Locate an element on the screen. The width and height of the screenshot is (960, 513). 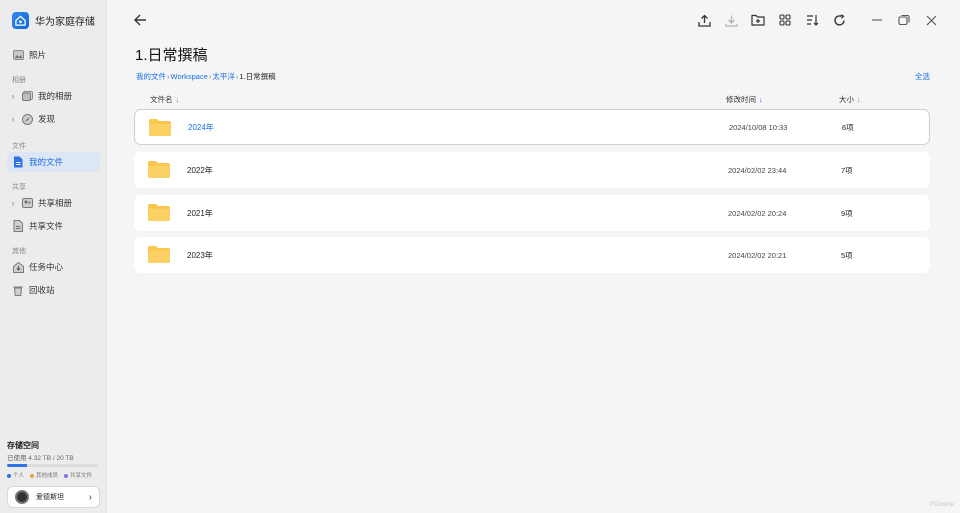
task-icon is located at coordinates (18, 267).